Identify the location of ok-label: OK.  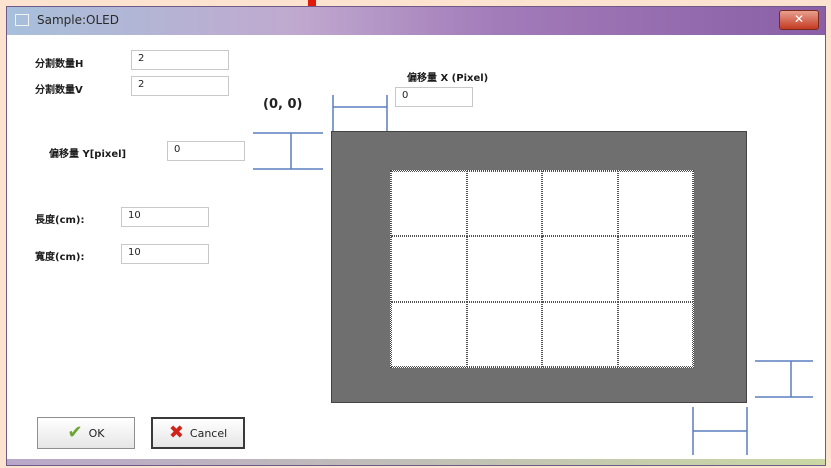
(96, 433).